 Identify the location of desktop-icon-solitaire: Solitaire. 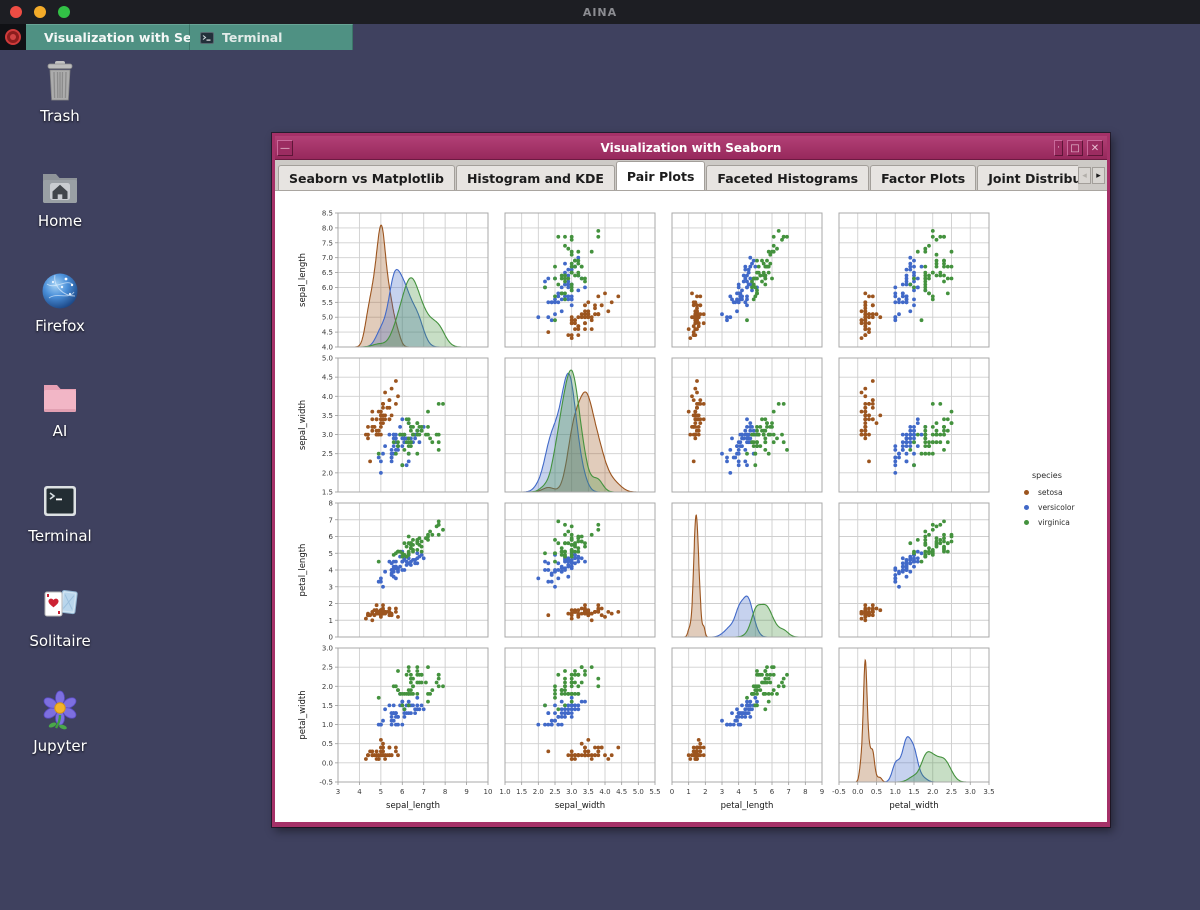
(60, 616).